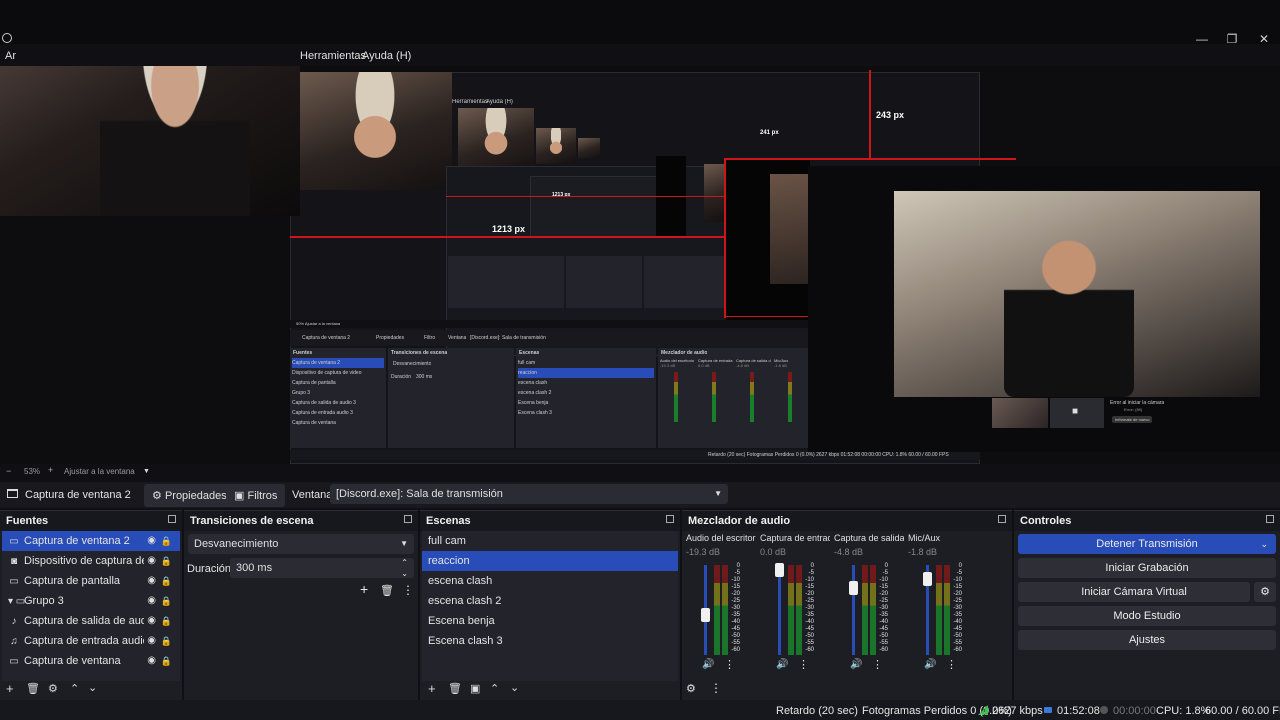  I want to click on db-scale-tick: -50, so click(883, 636).